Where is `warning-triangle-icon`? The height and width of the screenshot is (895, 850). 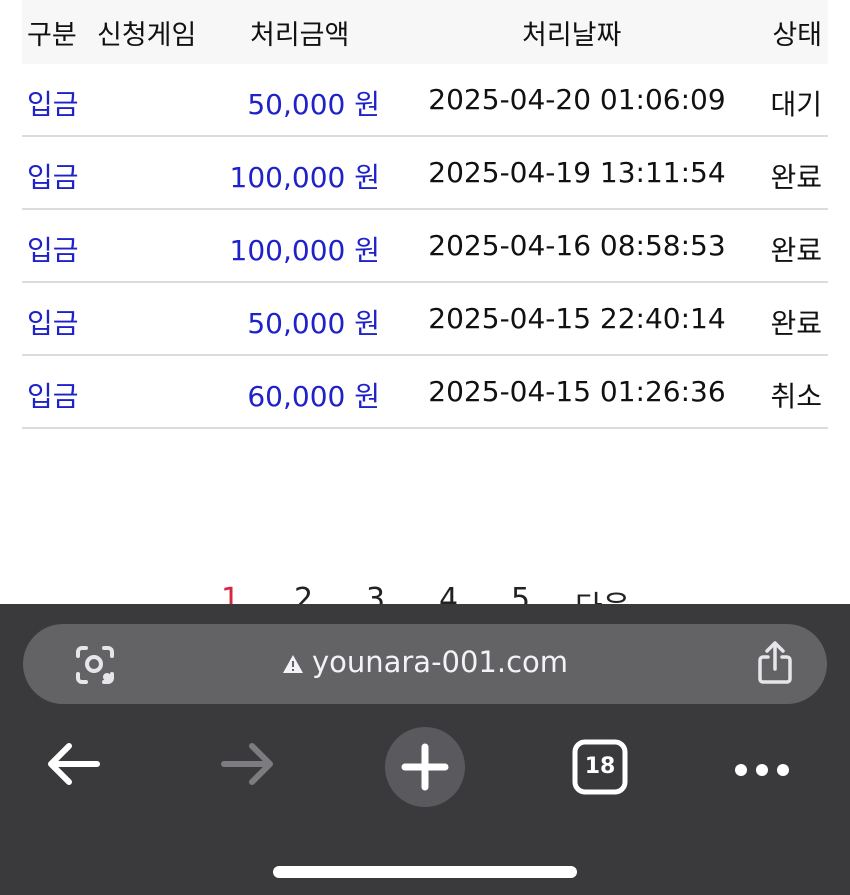 warning-triangle-icon is located at coordinates (293, 664).